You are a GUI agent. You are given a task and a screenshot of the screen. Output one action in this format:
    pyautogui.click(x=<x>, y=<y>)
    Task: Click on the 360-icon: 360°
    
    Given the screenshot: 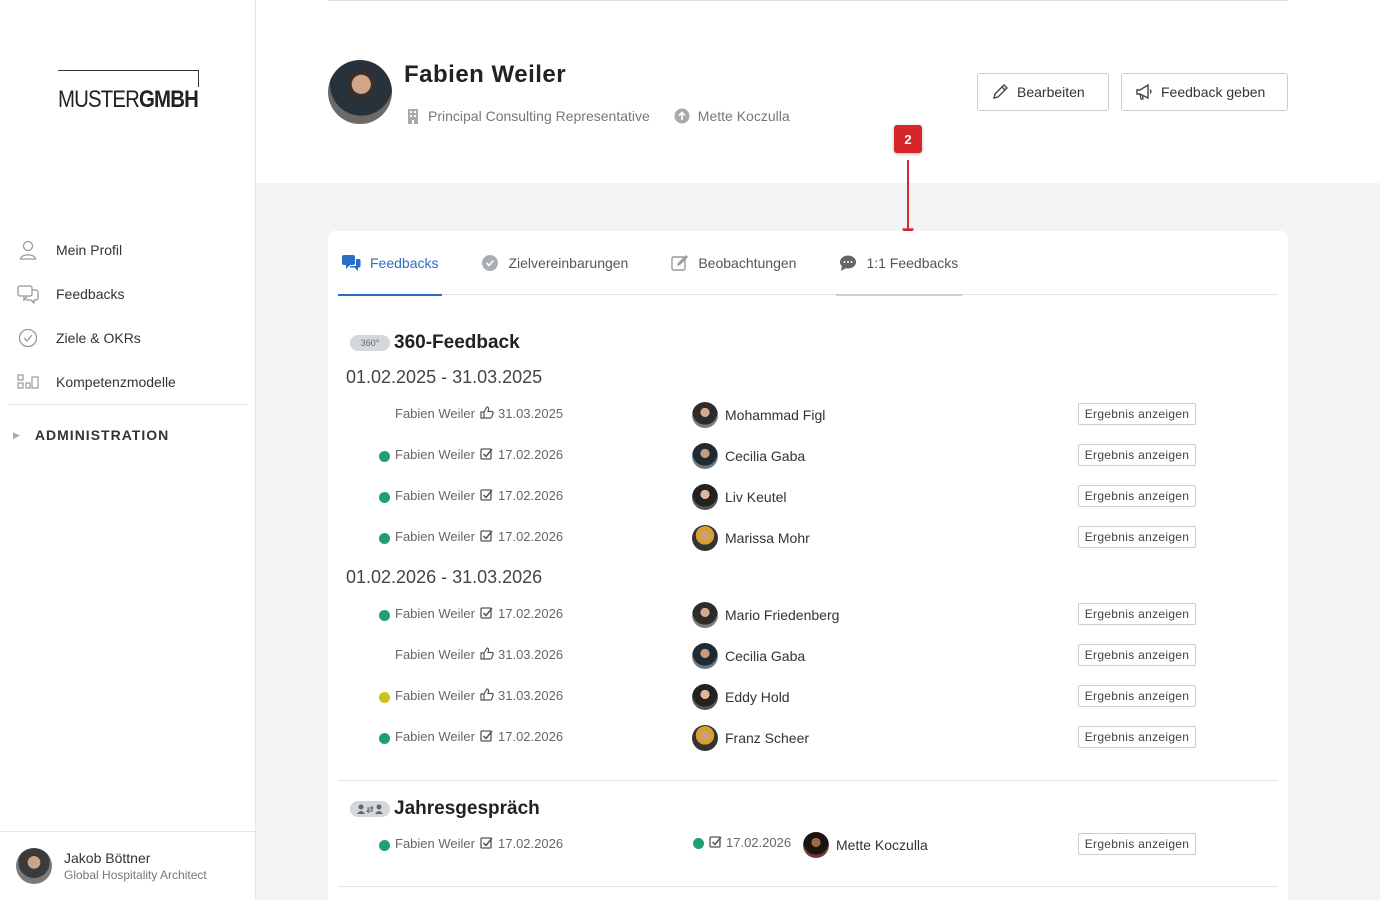 What is the action you would take?
    pyautogui.click(x=370, y=343)
    